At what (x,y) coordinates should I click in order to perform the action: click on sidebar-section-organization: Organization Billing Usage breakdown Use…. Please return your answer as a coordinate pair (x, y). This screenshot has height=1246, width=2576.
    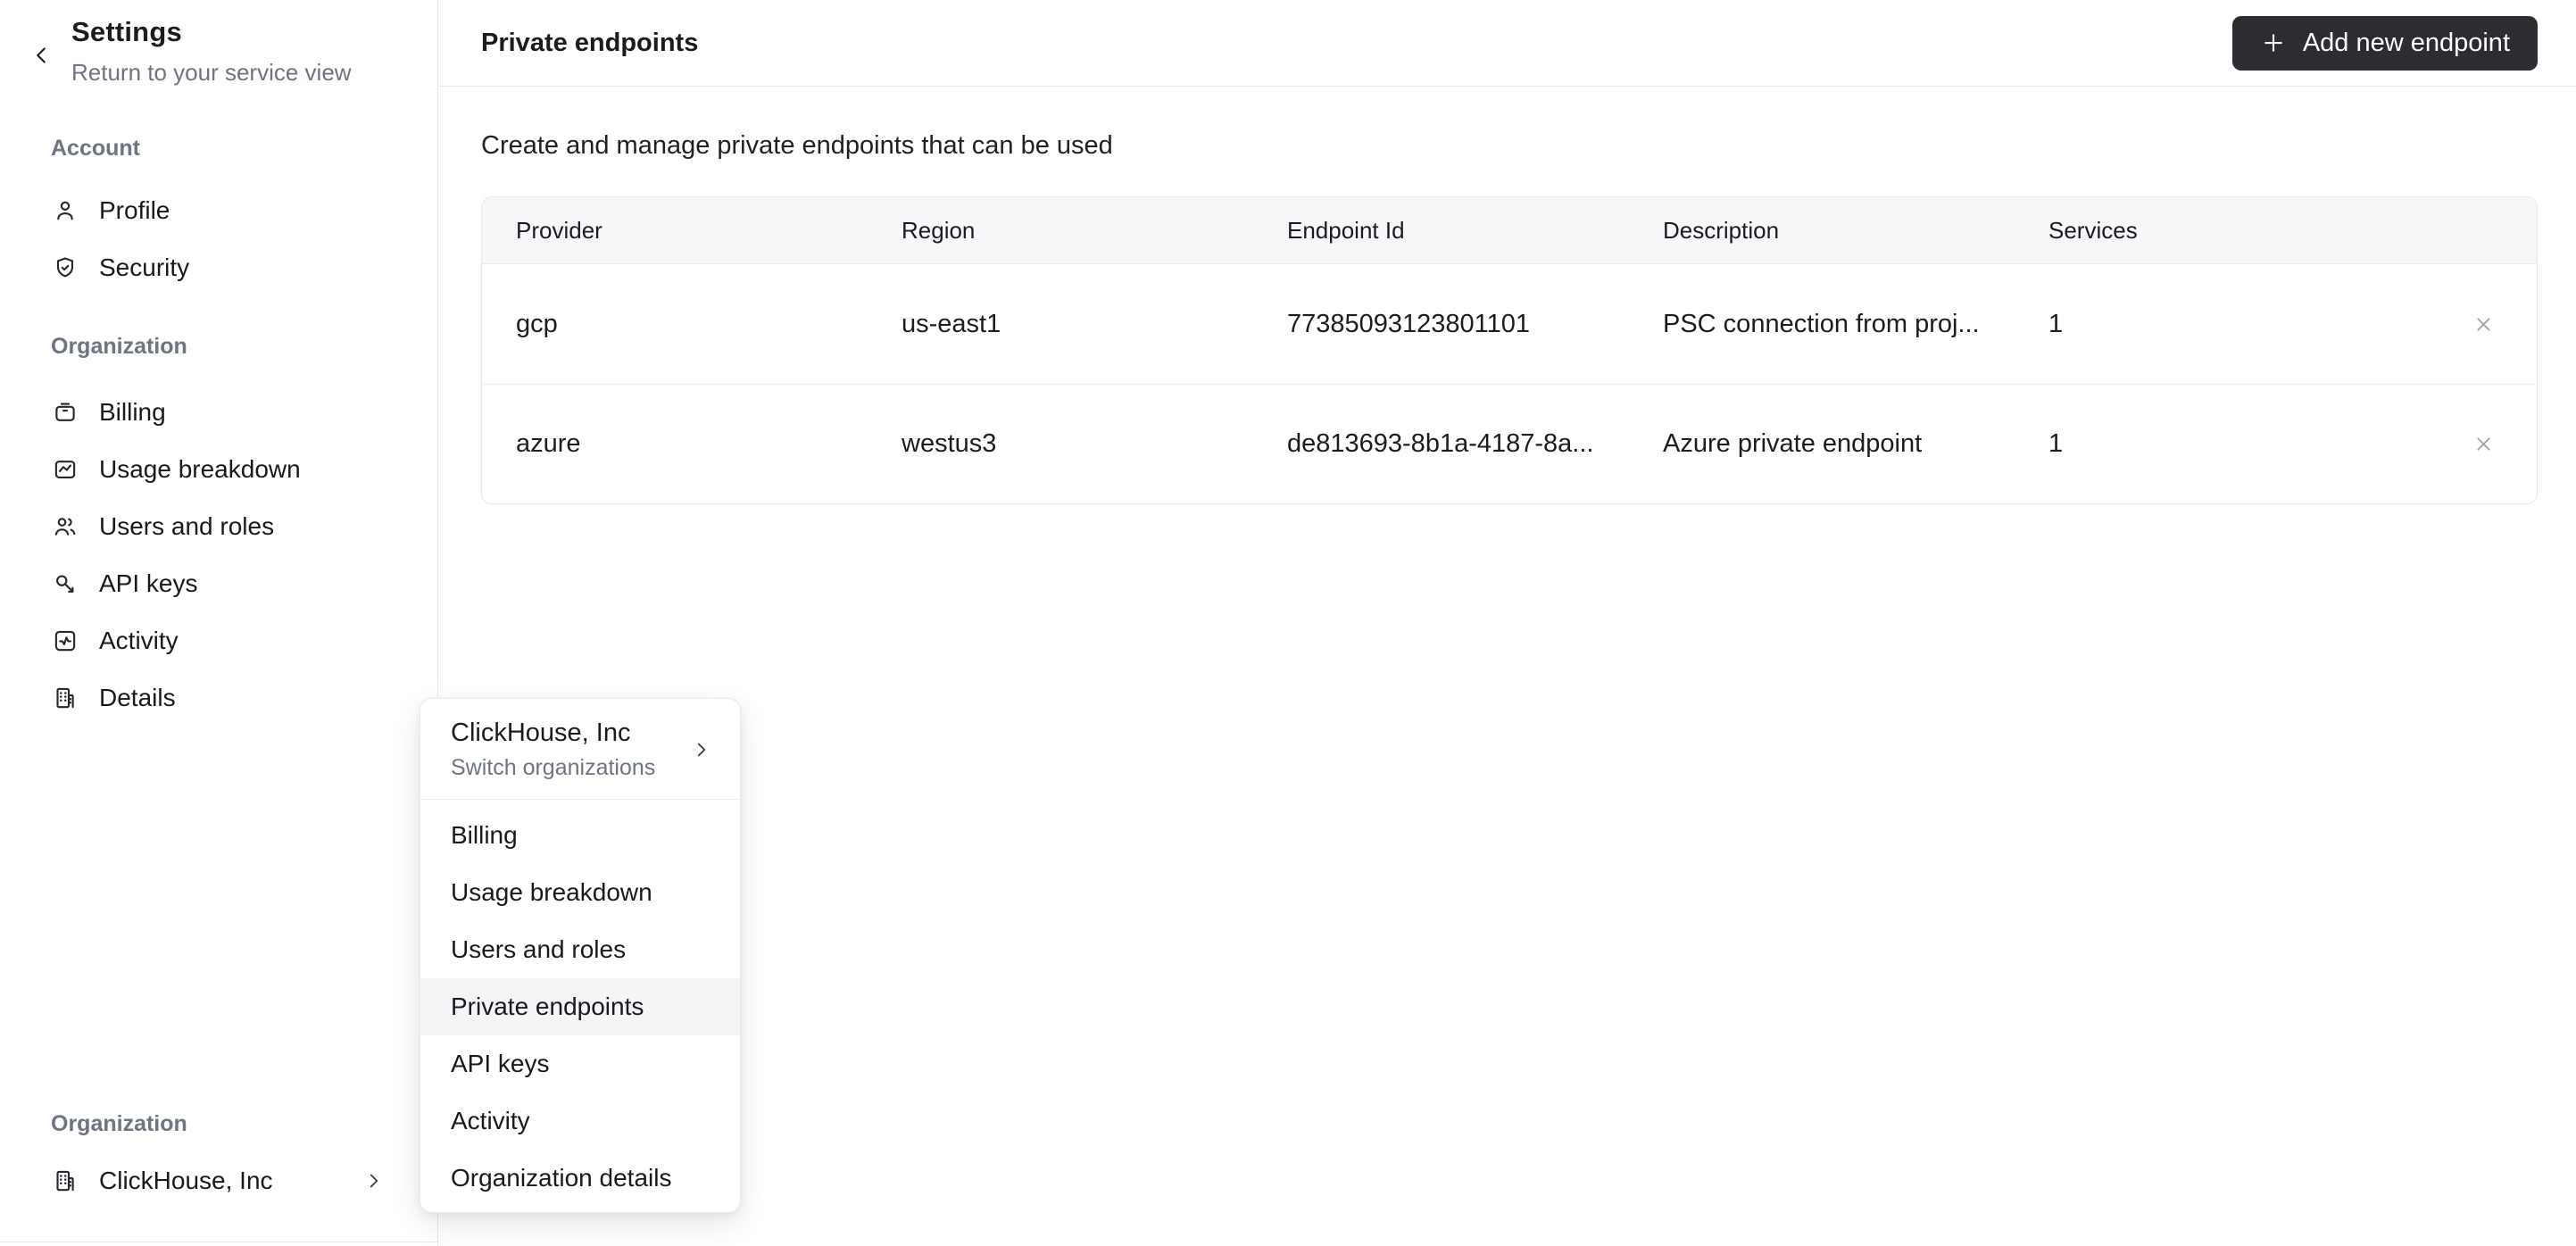
    Looking at the image, I should click on (218, 529).